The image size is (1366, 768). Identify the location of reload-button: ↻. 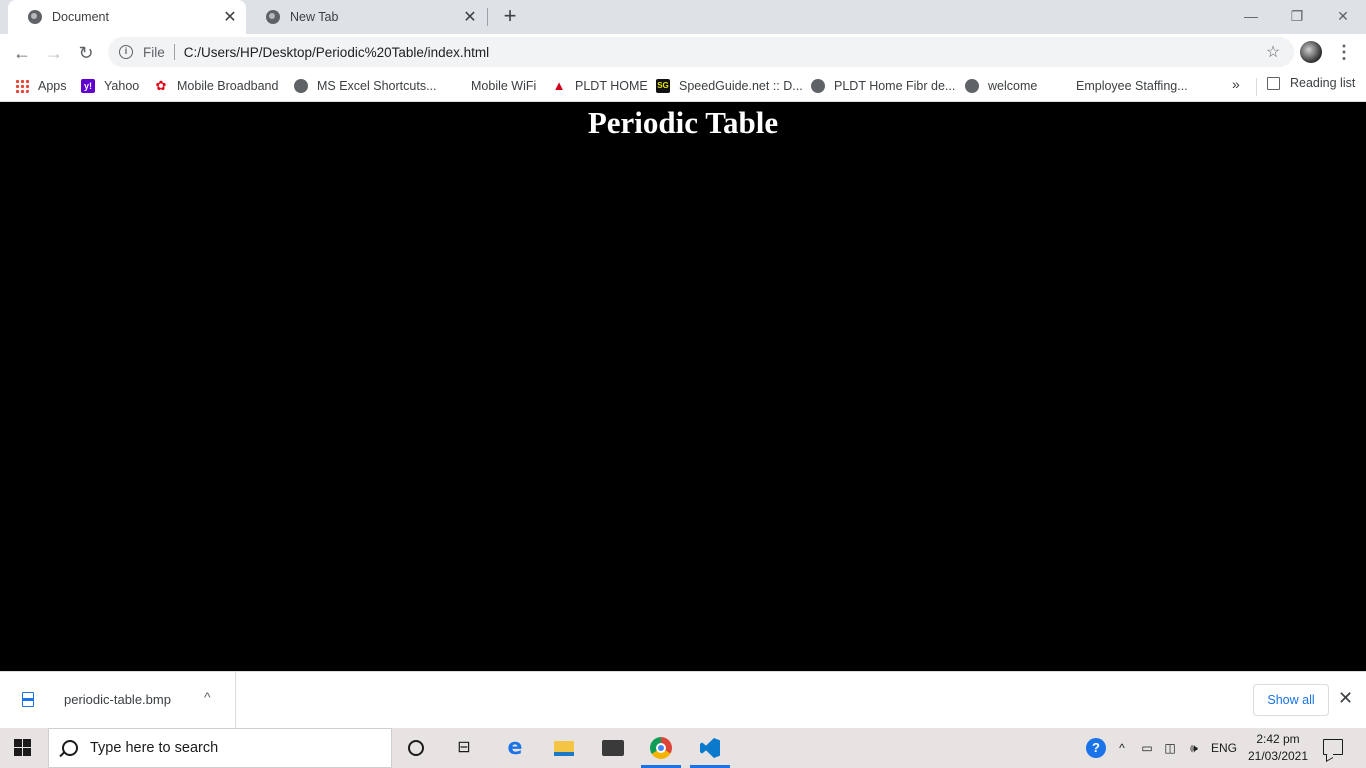
(86, 53).